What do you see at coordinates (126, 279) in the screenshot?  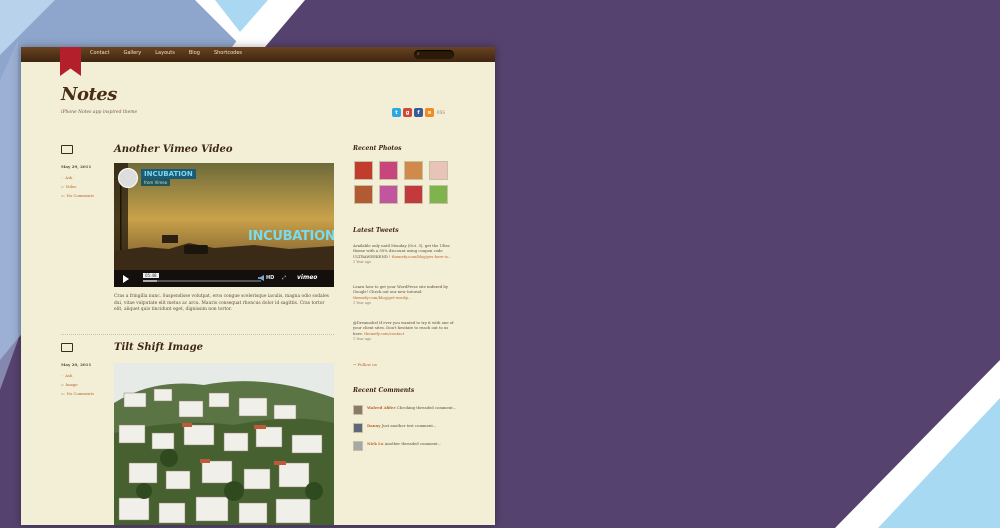 I see `play-icon` at bounding box center [126, 279].